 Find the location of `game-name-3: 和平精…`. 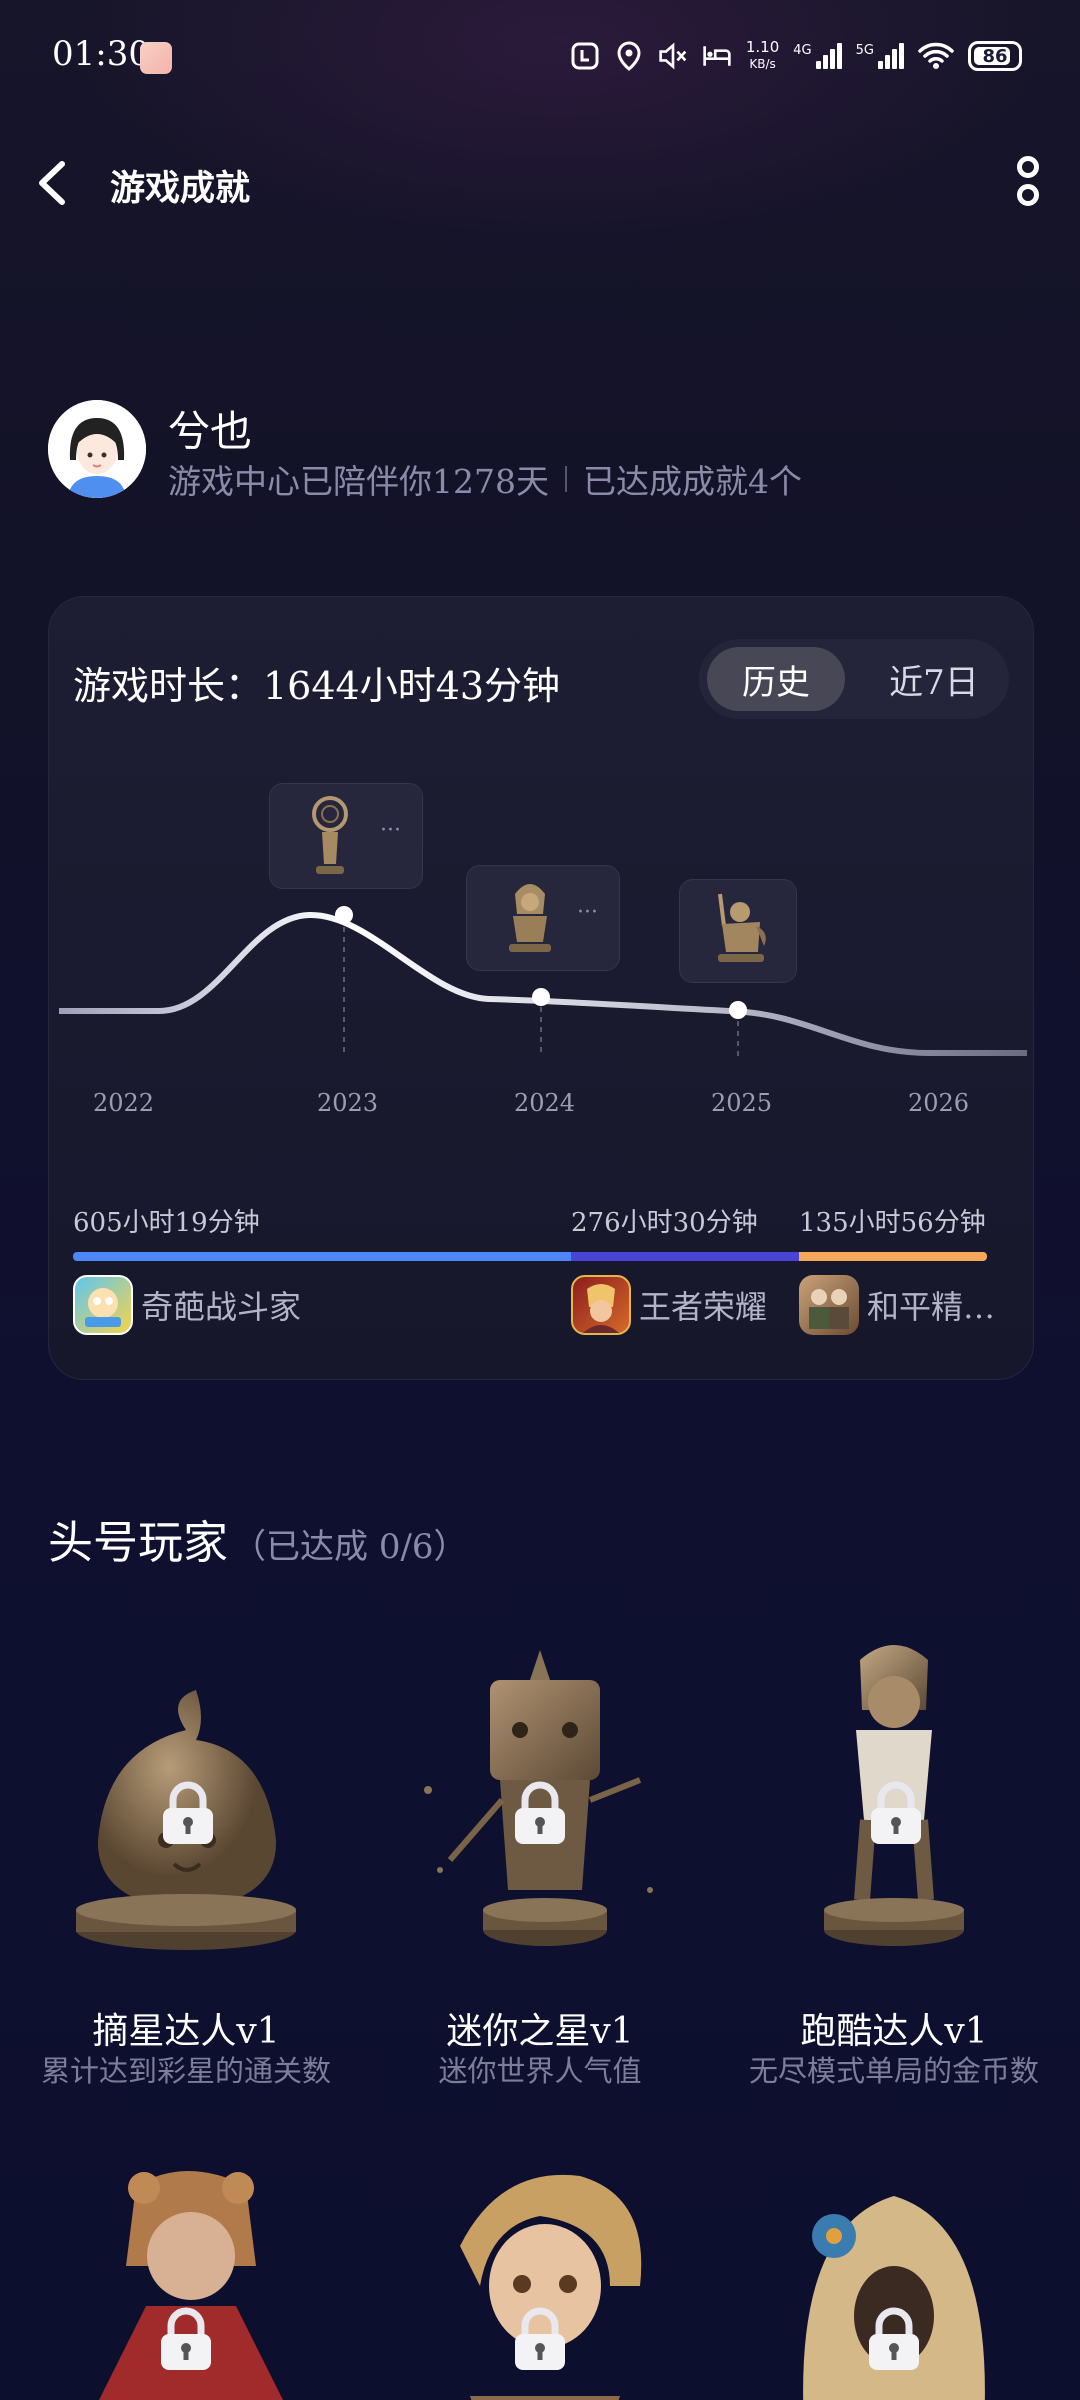

game-name-3: 和平精… is located at coordinates (931, 1307).